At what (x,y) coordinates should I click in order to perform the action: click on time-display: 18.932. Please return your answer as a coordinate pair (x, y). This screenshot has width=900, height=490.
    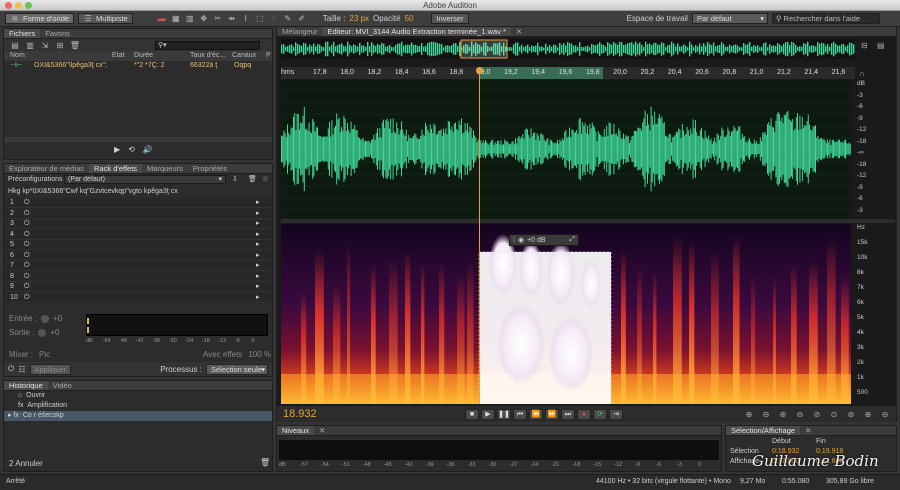
    Looking at the image, I should click on (374, 414).